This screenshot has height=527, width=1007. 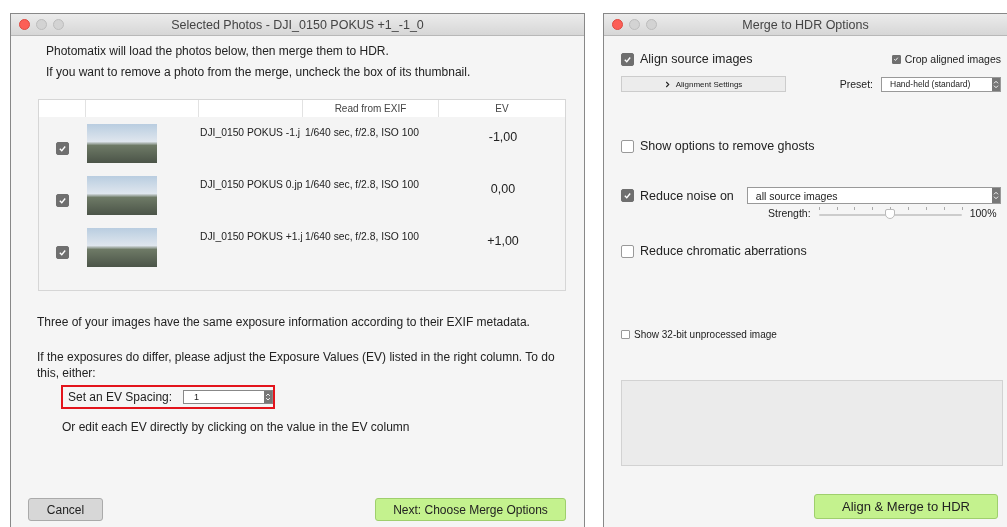 I want to click on option-label: Crop aligned images, so click(x=952, y=59).